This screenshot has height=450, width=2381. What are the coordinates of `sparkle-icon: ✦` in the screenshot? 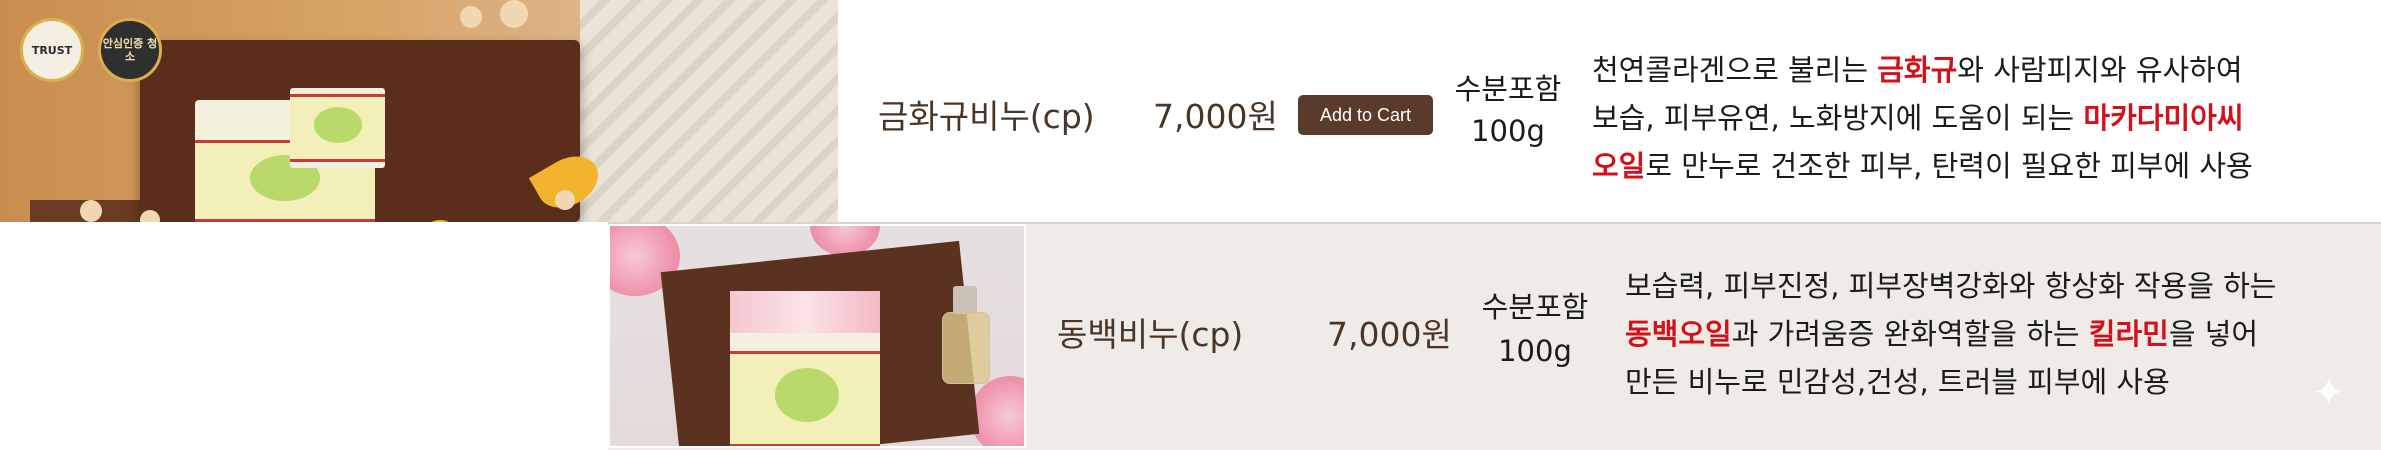 It's located at (2329, 393).